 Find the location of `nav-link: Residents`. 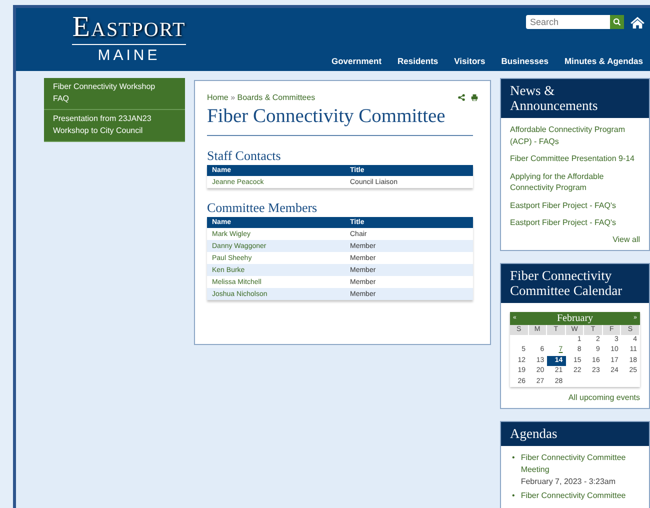

nav-link: Residents is located at coordinates (418, 61).